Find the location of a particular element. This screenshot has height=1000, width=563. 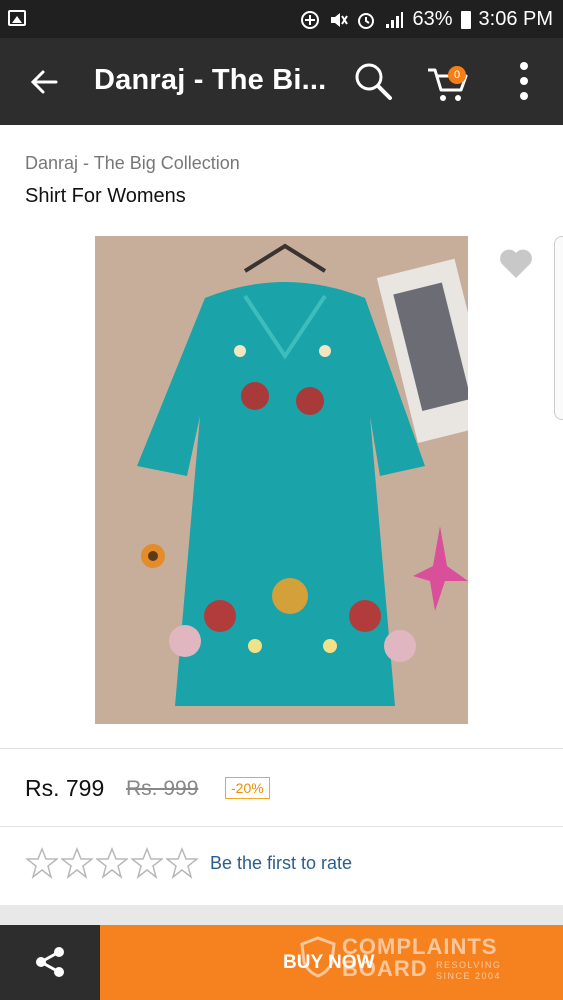

product-name: Shirt For Womens is located at coordinates (105, 196).